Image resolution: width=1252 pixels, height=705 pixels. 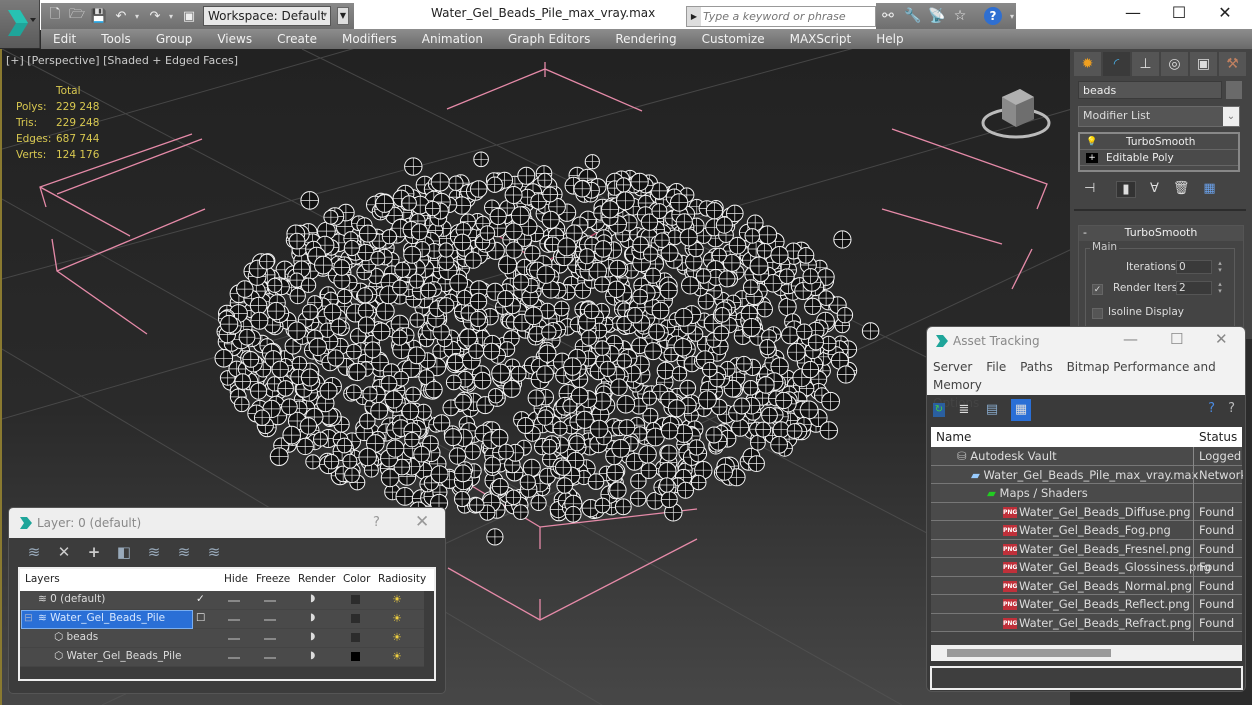 What do you see at coordinates (1203, 64) in the screenshot?
I see `display-tab: ▣` at bounding box center [1203, 64].